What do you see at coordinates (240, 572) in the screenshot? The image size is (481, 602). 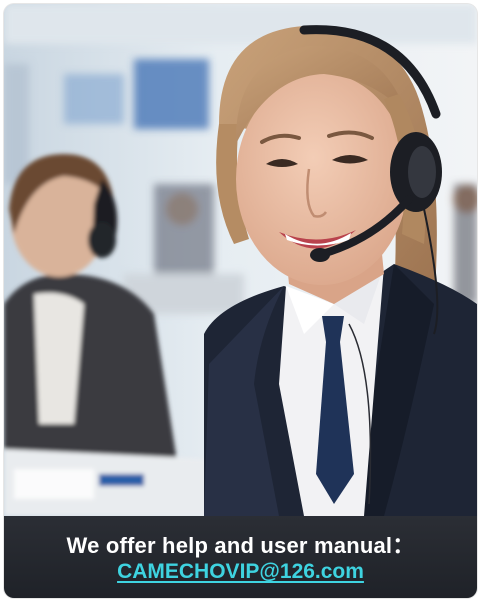 I see `support-email-link: CAMECHOVIP@126.com` at bounding box center [240, 572].